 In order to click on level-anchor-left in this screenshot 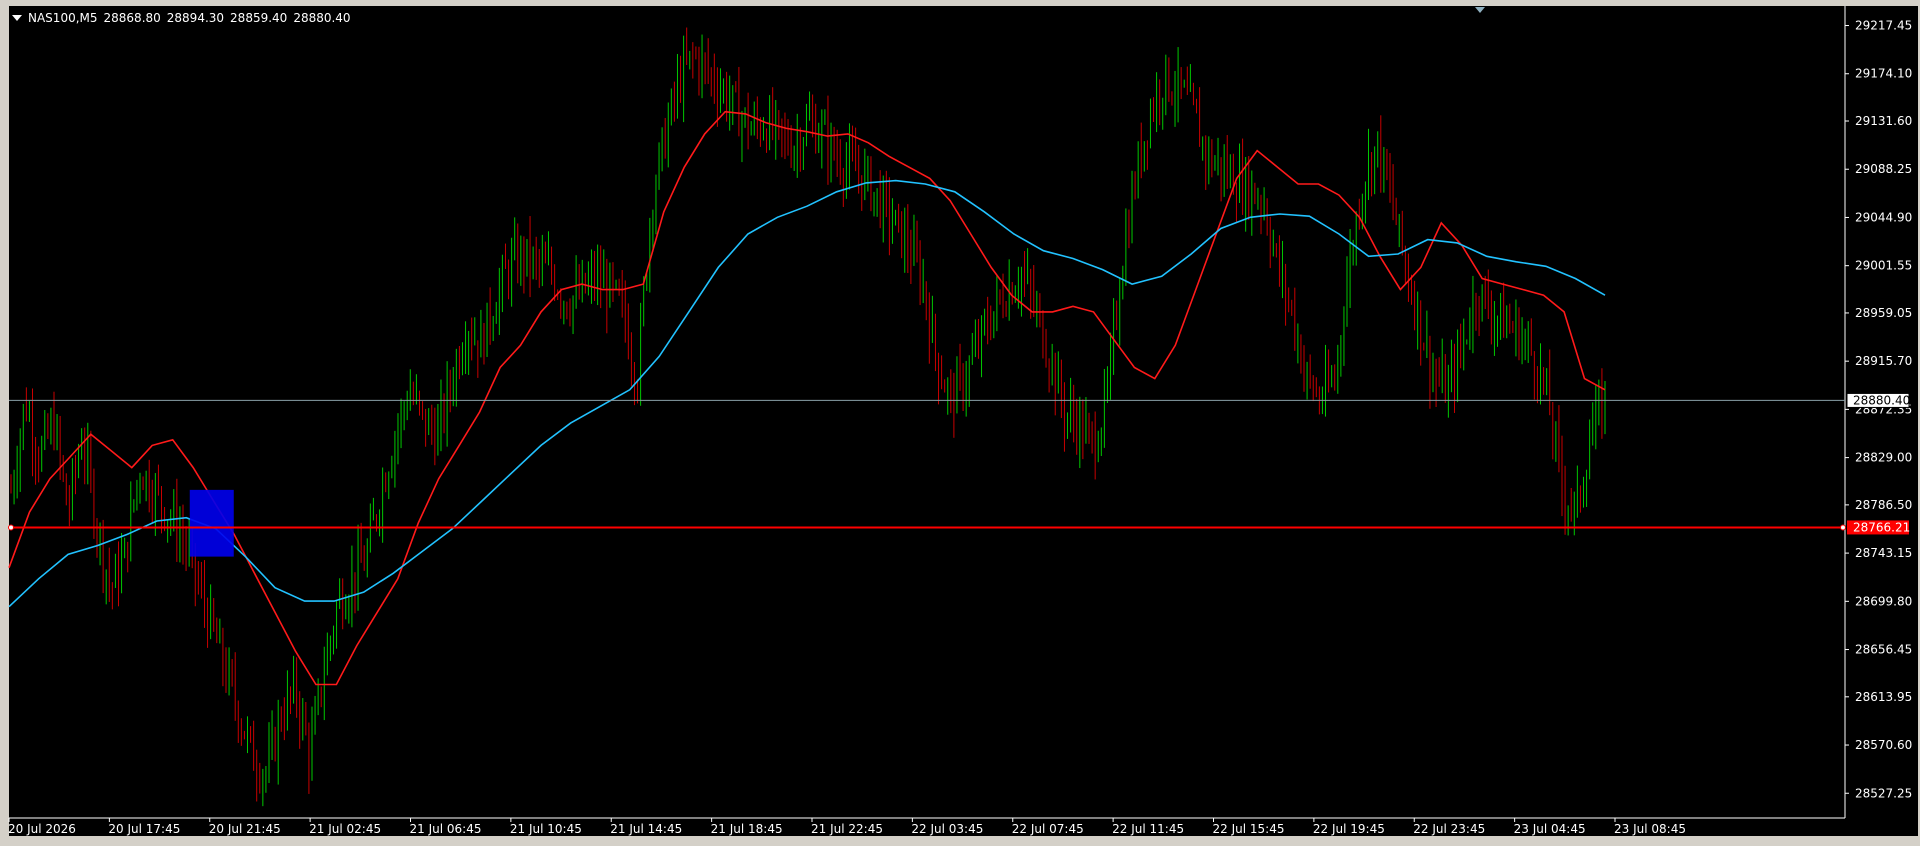, I will do `click(11, 527)`.